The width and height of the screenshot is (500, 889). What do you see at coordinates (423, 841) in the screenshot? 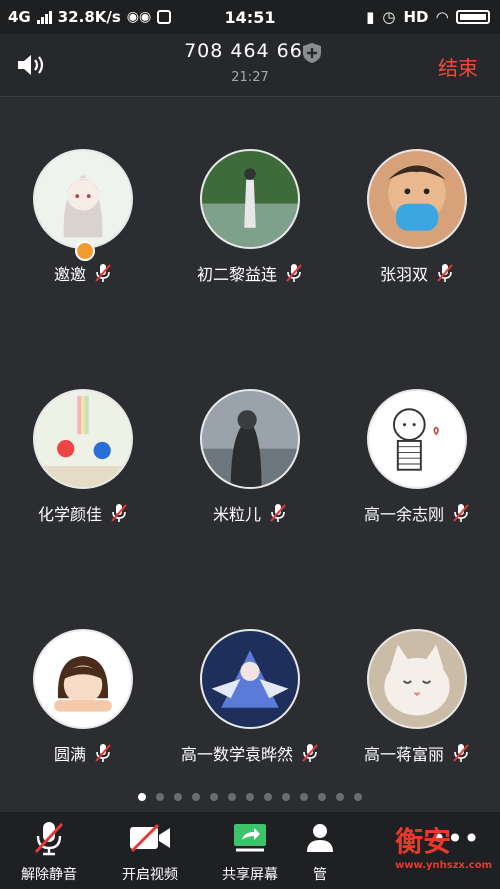
I see `watermark-main: 衡安` at bounding box center [423, 841].